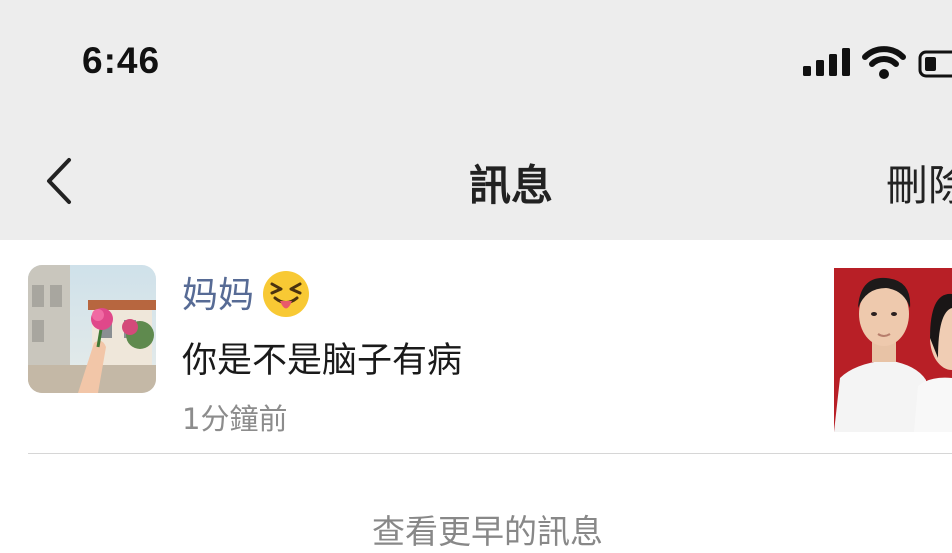 Image resolution: width=952 pixels, height=553 pixels. What do you see at coordinates (935, 64) in the screenshot?
I see `battery-icon` at bounding box center [935, 64].